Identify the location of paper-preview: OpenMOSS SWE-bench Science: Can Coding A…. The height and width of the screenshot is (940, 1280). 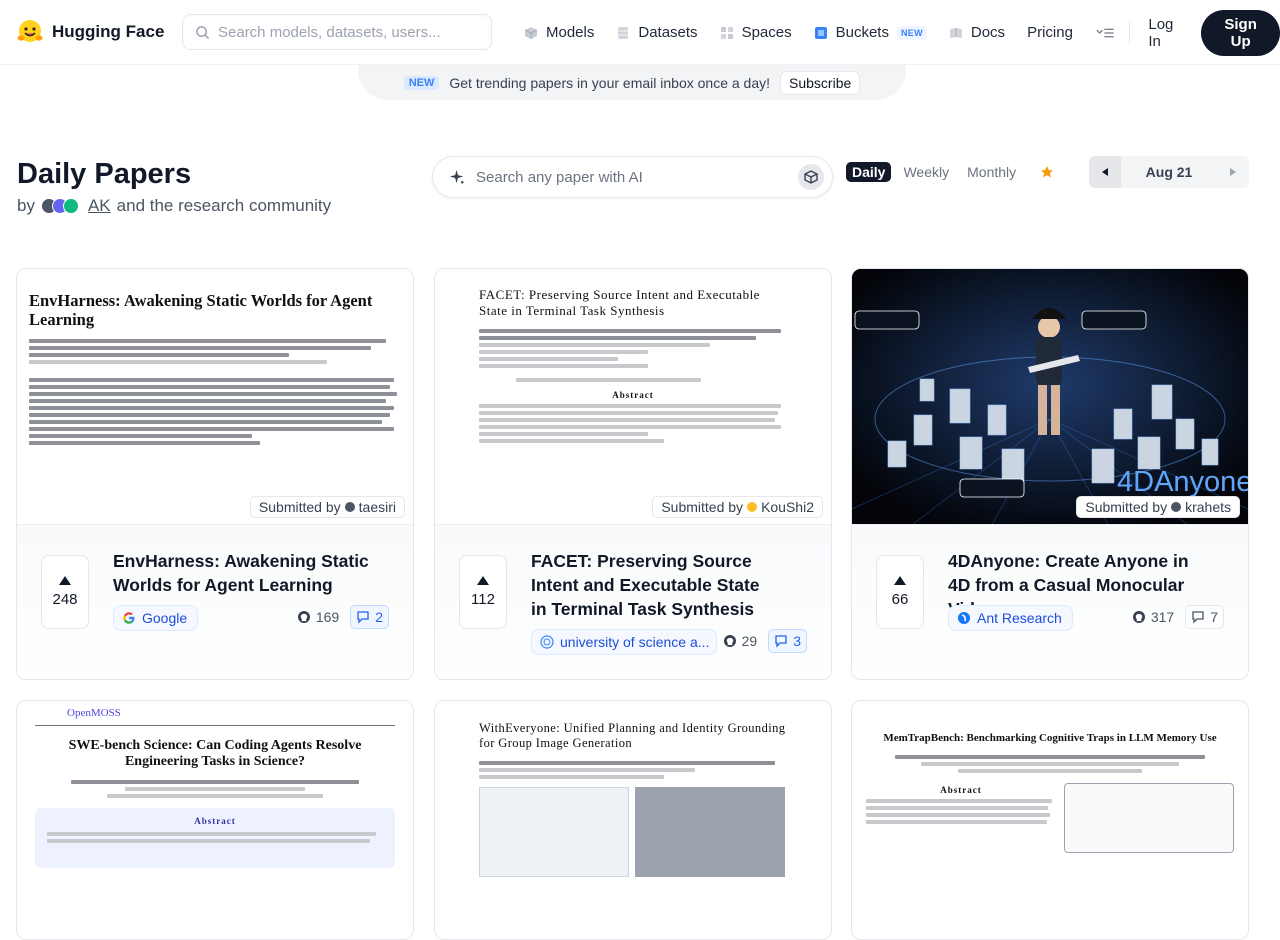
(215, 820).